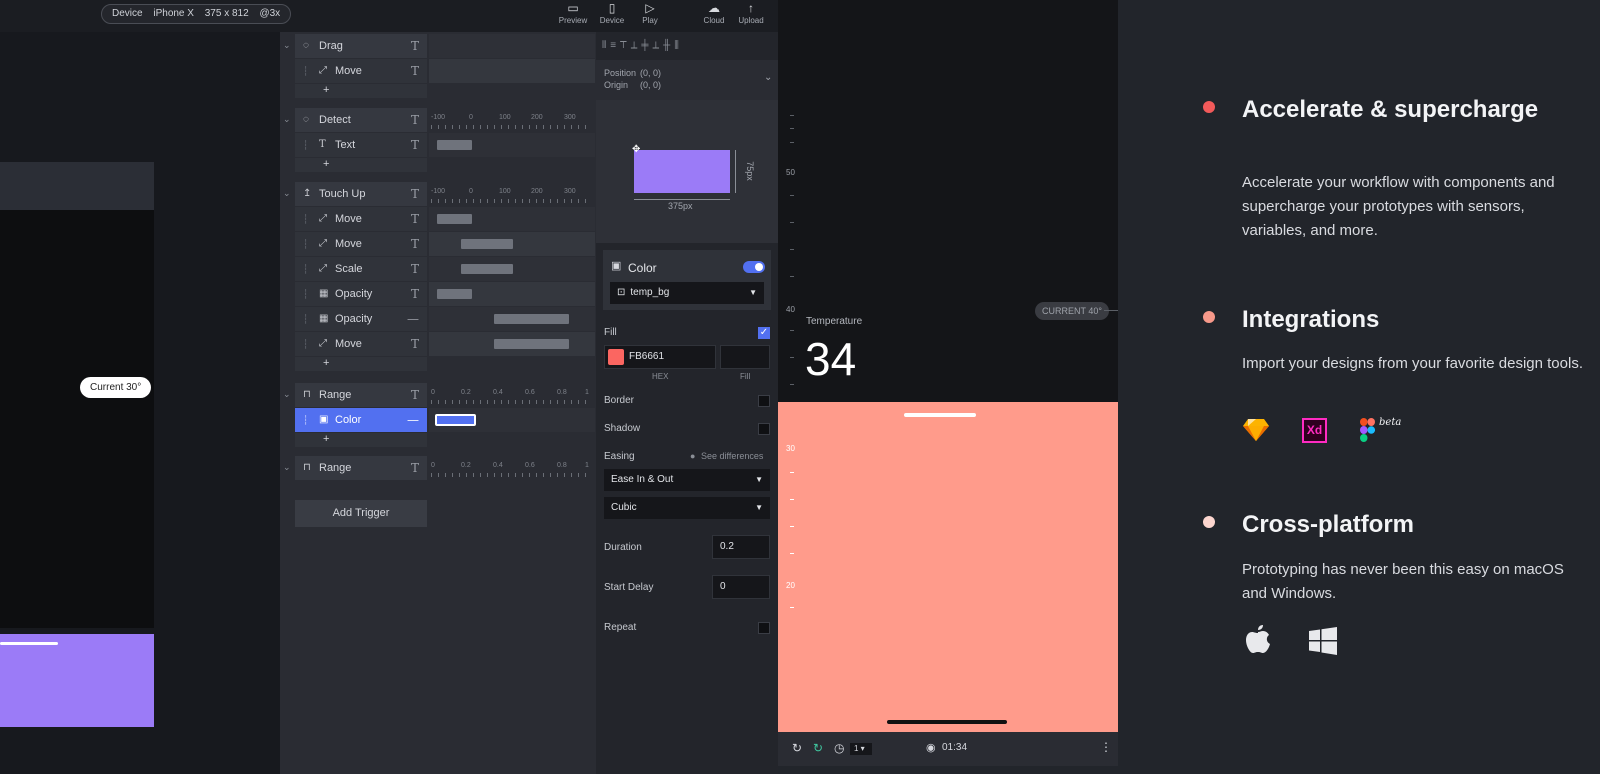  I want to click on color-toggle, so click(754, 267).